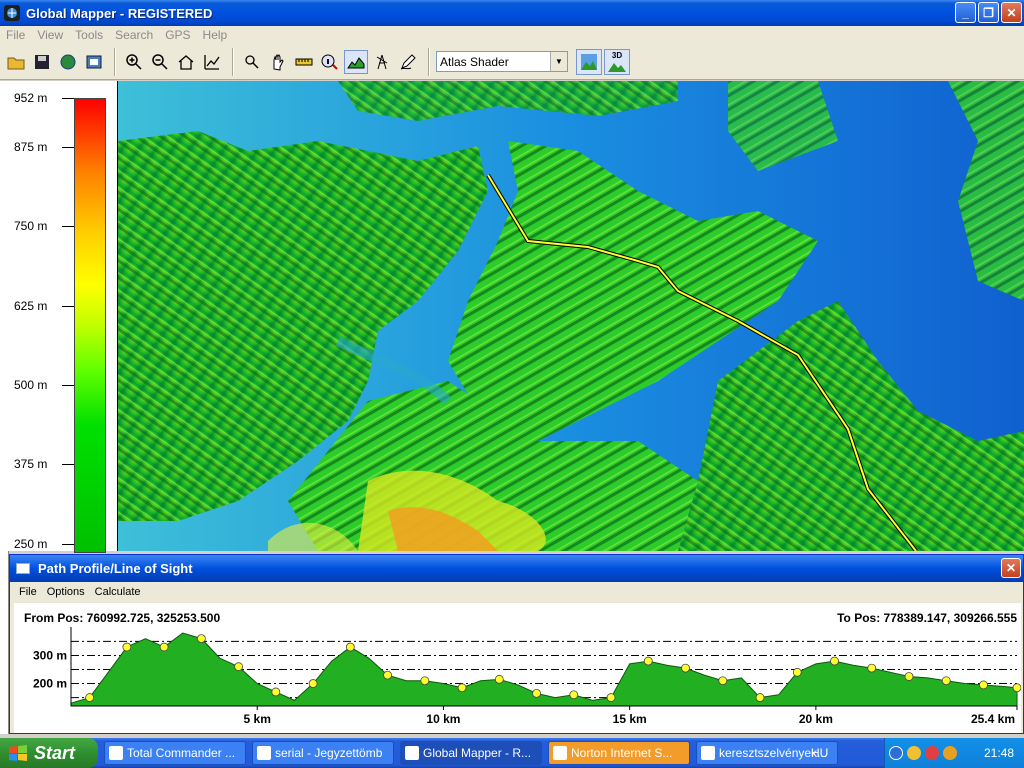 Image resolution: width=1024 pixels, height=768 pixels. What do you see at coordinates (66, 592) in the screenshot?
I see `profile-menu-options: Options` at bounding box center [66, 592].